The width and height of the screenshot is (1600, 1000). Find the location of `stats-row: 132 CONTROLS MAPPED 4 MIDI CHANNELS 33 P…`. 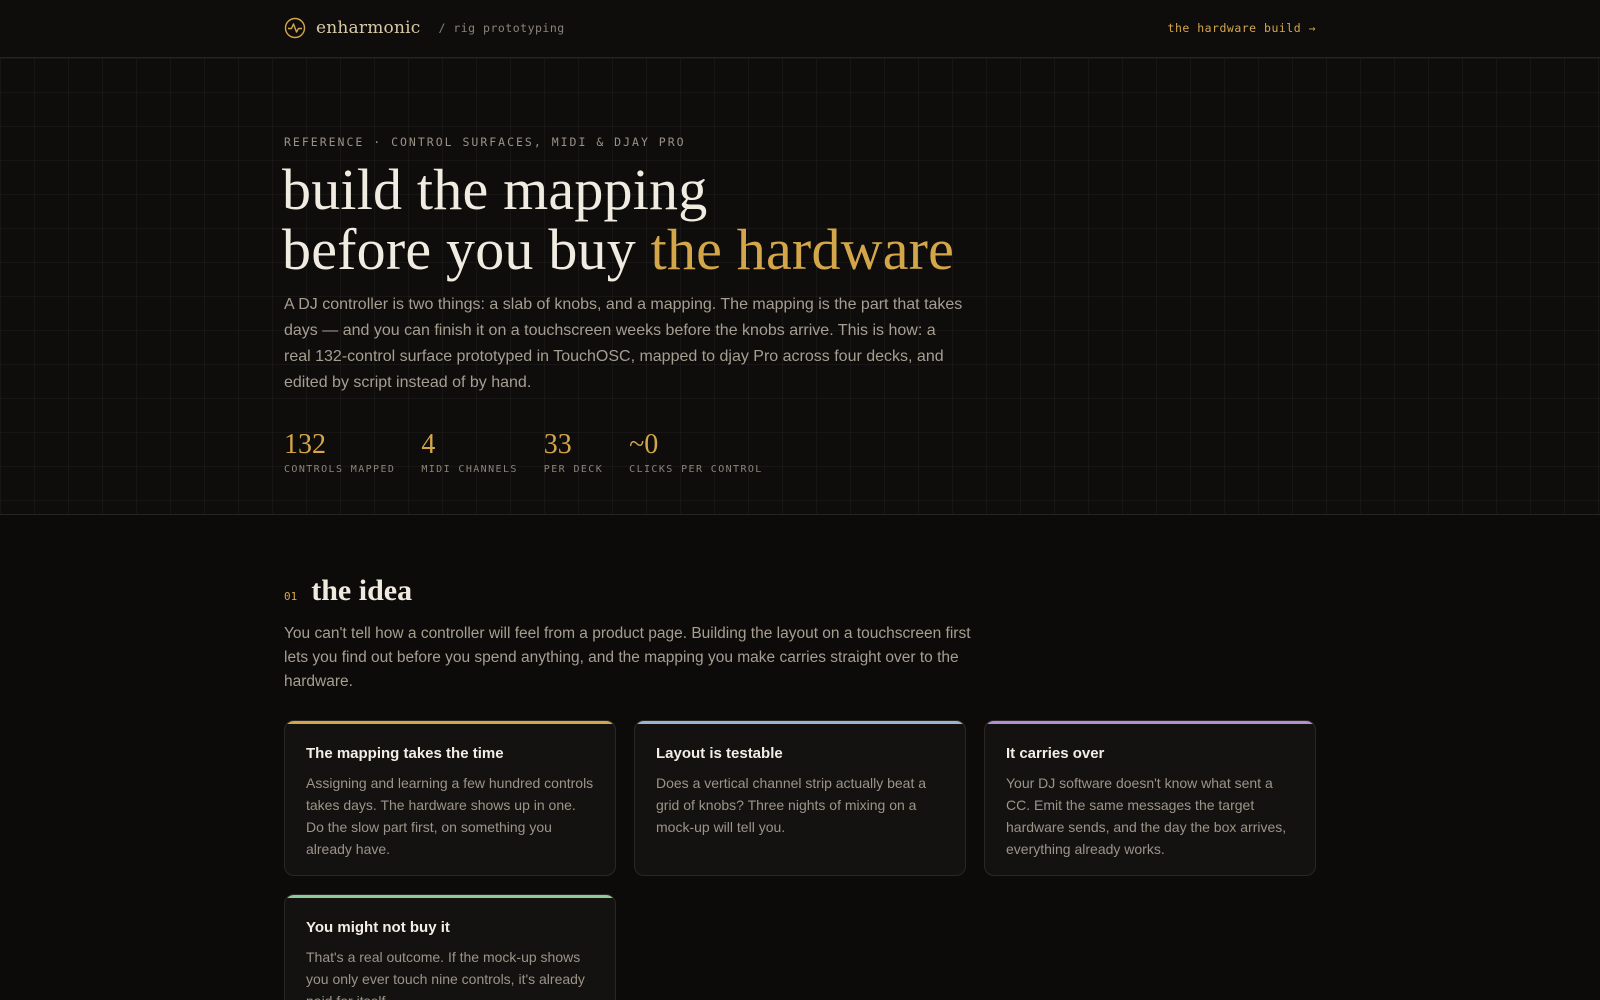

stats-row: 132 CONTROLS MAPPED 4 MIDI CHANNELS 33 P… is located at coordinates (536, 452).